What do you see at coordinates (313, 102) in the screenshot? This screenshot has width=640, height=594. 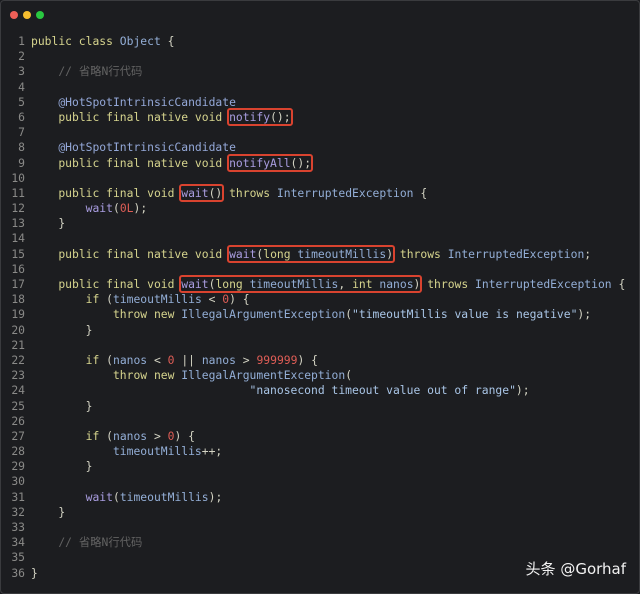 I see `code-line: 5 @HotSpotIntrinsicCandidate` at bounding box center [313, 102].